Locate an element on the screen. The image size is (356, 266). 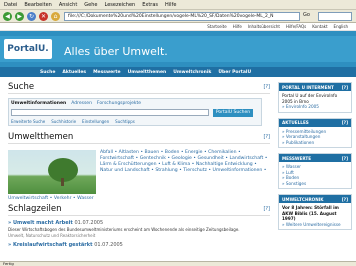
nav-messwerte: Messwerte is located at coordinates (107, 72).